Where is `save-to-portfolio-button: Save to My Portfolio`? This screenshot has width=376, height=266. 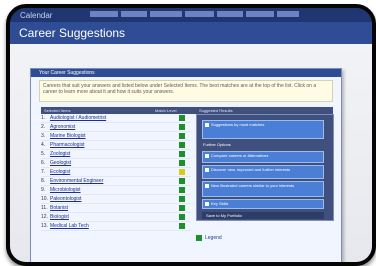
save-to-portfolio-button: Save to My Portfolio is located at coordinates (263, 215).